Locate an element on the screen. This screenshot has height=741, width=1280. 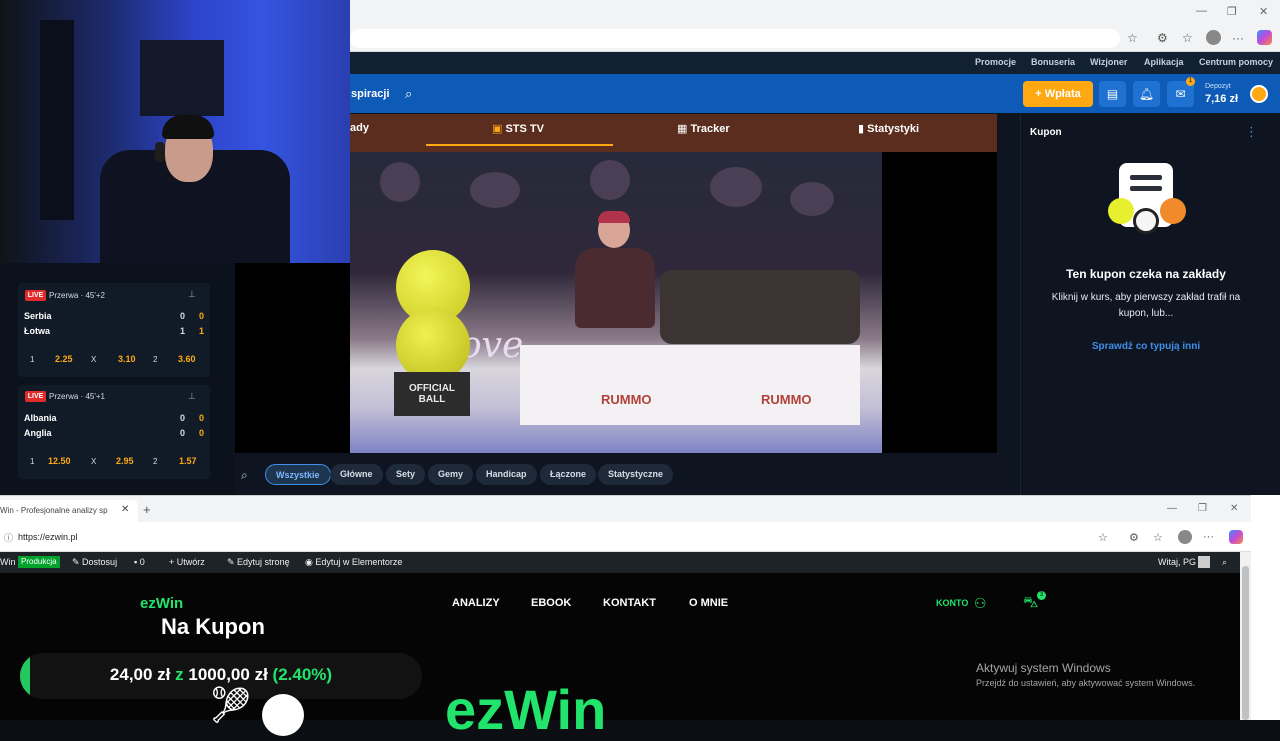
scrollbar-thumb is located at coordinates (1245, 643).